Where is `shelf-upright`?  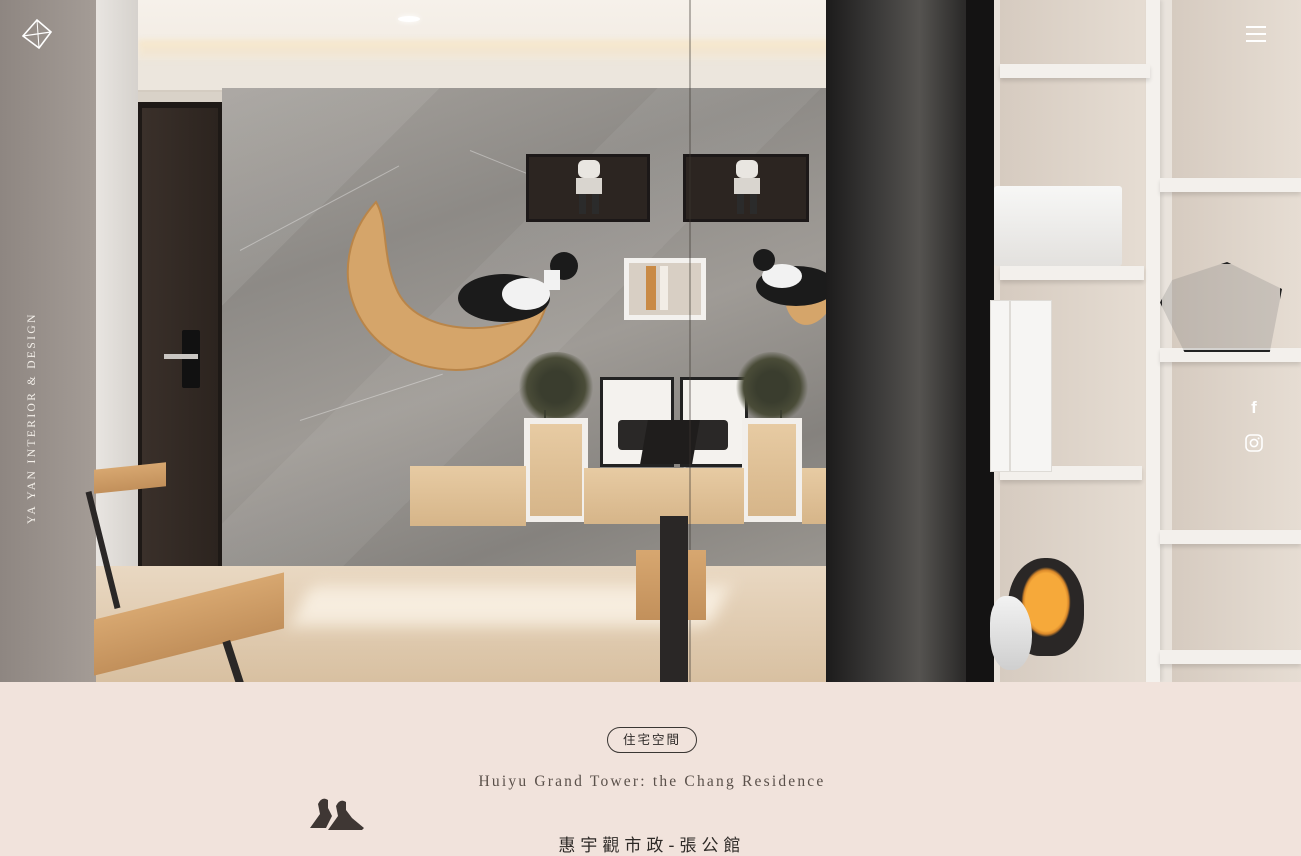
shelf-upright is located at coordinates (1153, 341).